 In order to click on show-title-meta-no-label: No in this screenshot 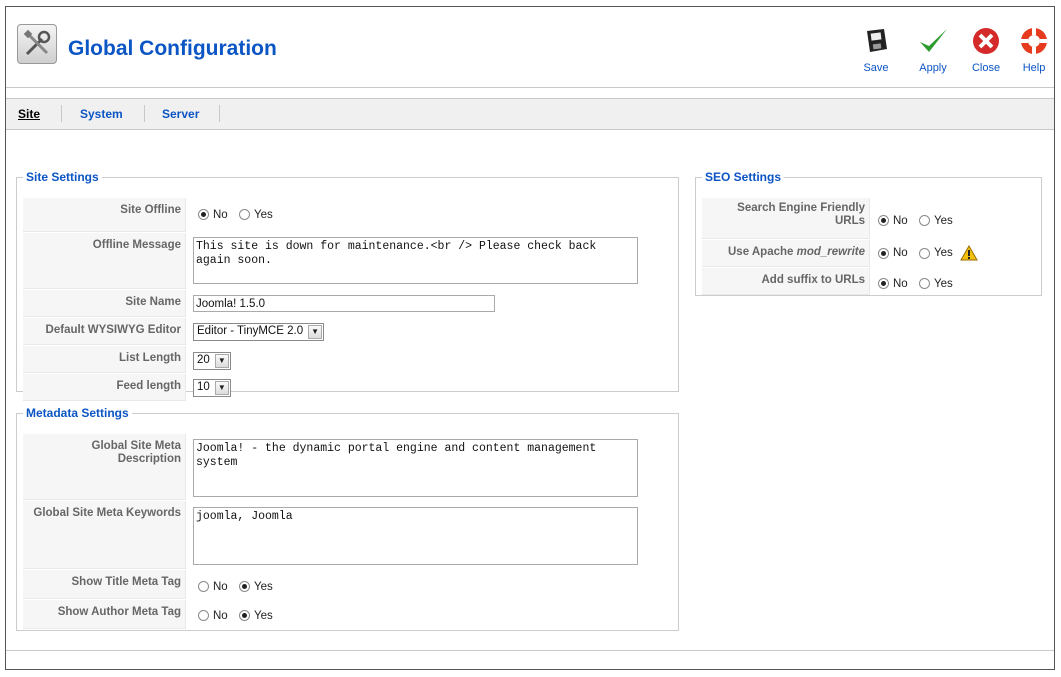, I will do `click(220, 586)`.